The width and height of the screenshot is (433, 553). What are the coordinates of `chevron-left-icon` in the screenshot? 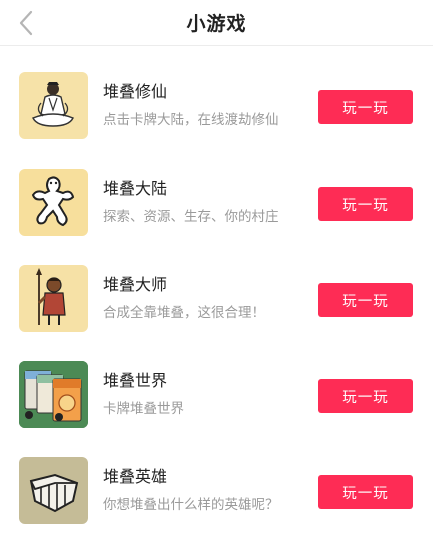 It's located at (26, 23).